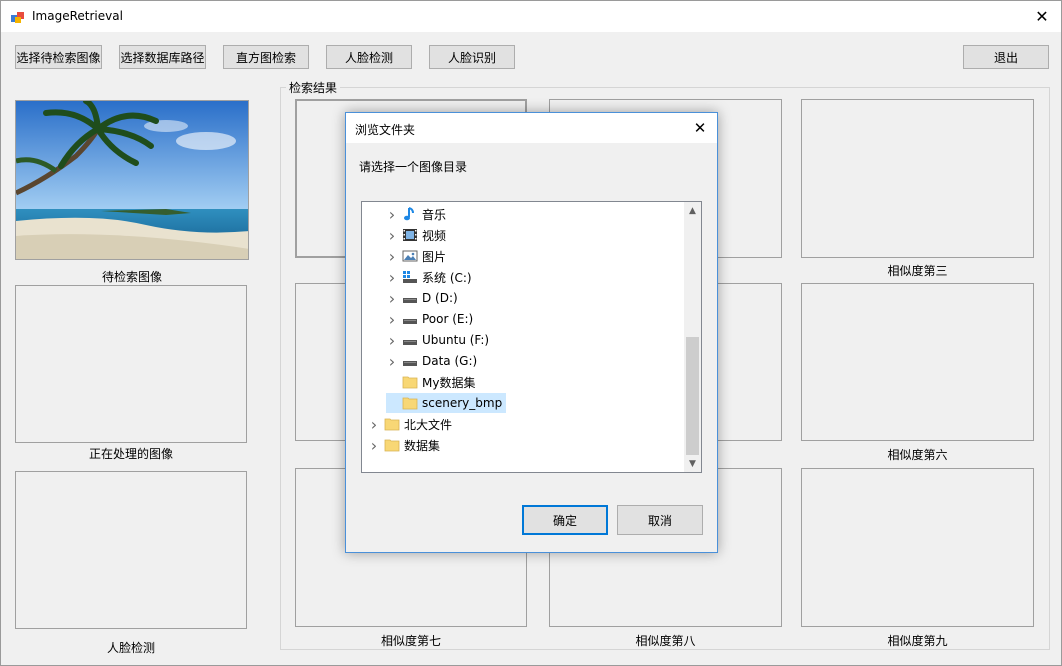  What do you see at coordinates (369, 57) in the screenshot?
I see `face-detection-button: 人脸检测` at bounding box center [369, 57].